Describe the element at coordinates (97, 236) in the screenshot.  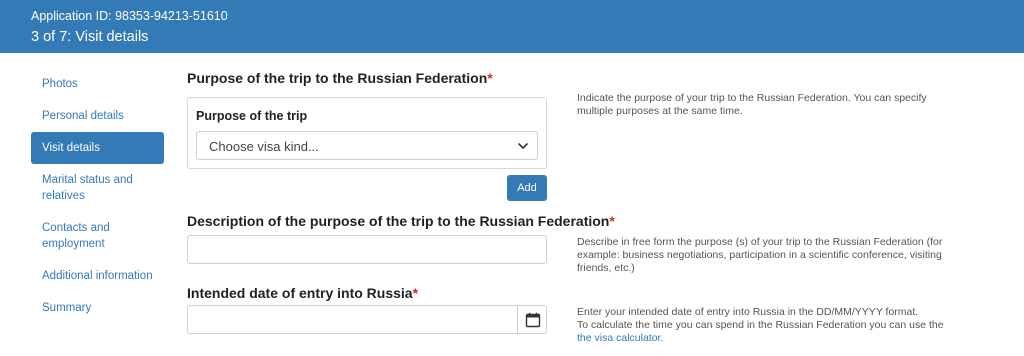
I see `sidebar-item-contacts: Contacts and employment` at that location.